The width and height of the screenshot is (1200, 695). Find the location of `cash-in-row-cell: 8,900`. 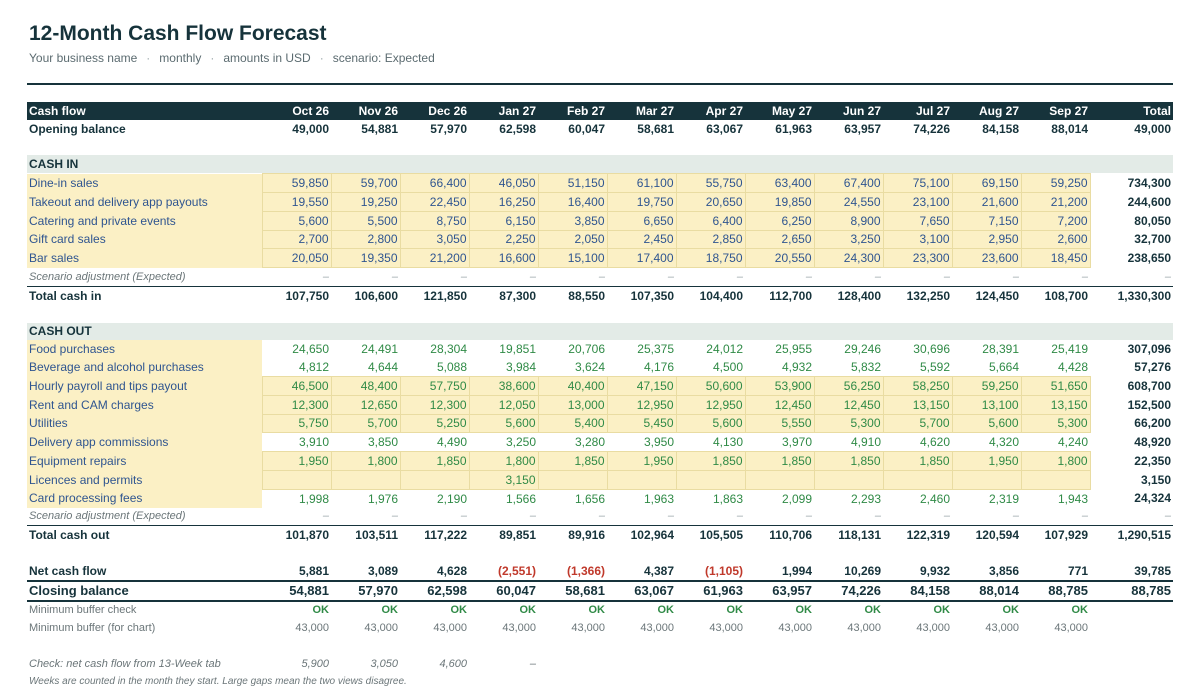

cash-in-row-cell: 8,900 is located at coordinates (848, 220).